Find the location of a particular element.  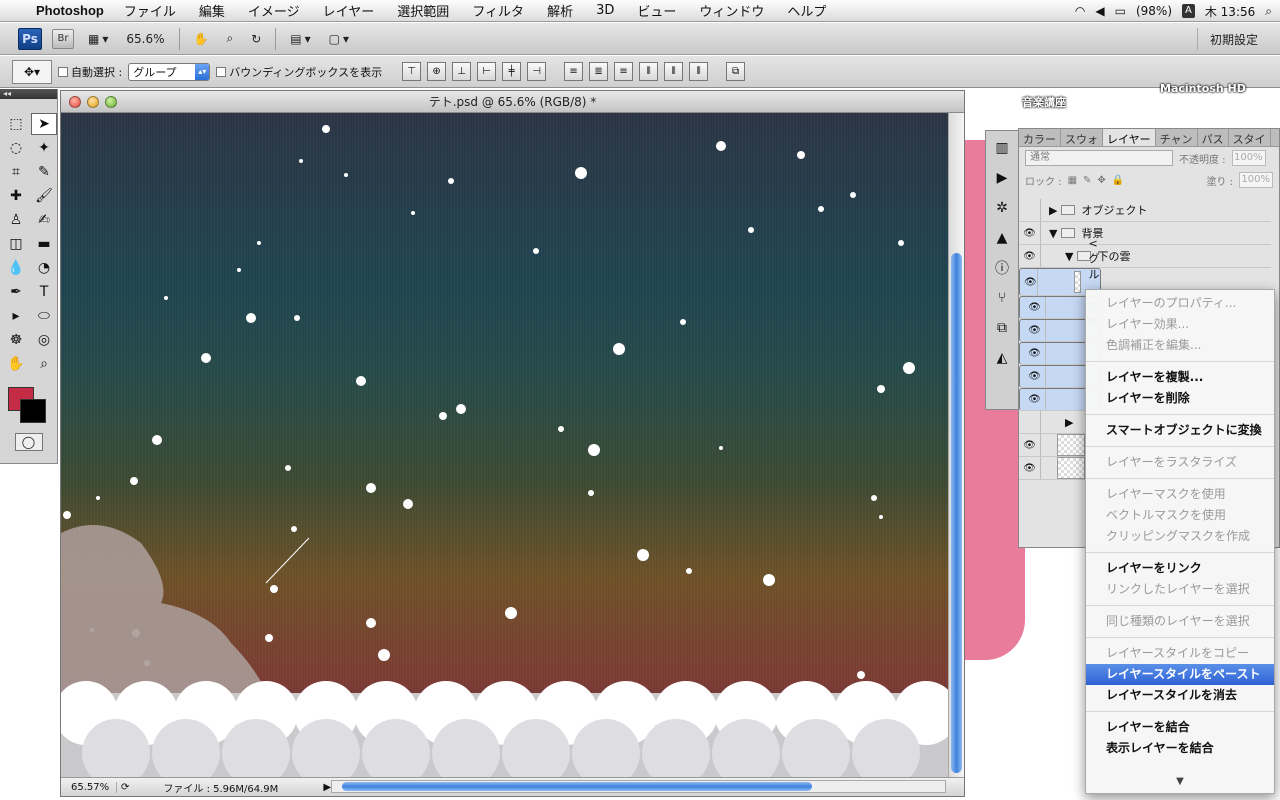

desktop-drive-label: Macintosh HD is located at coordinates (1203, 88).